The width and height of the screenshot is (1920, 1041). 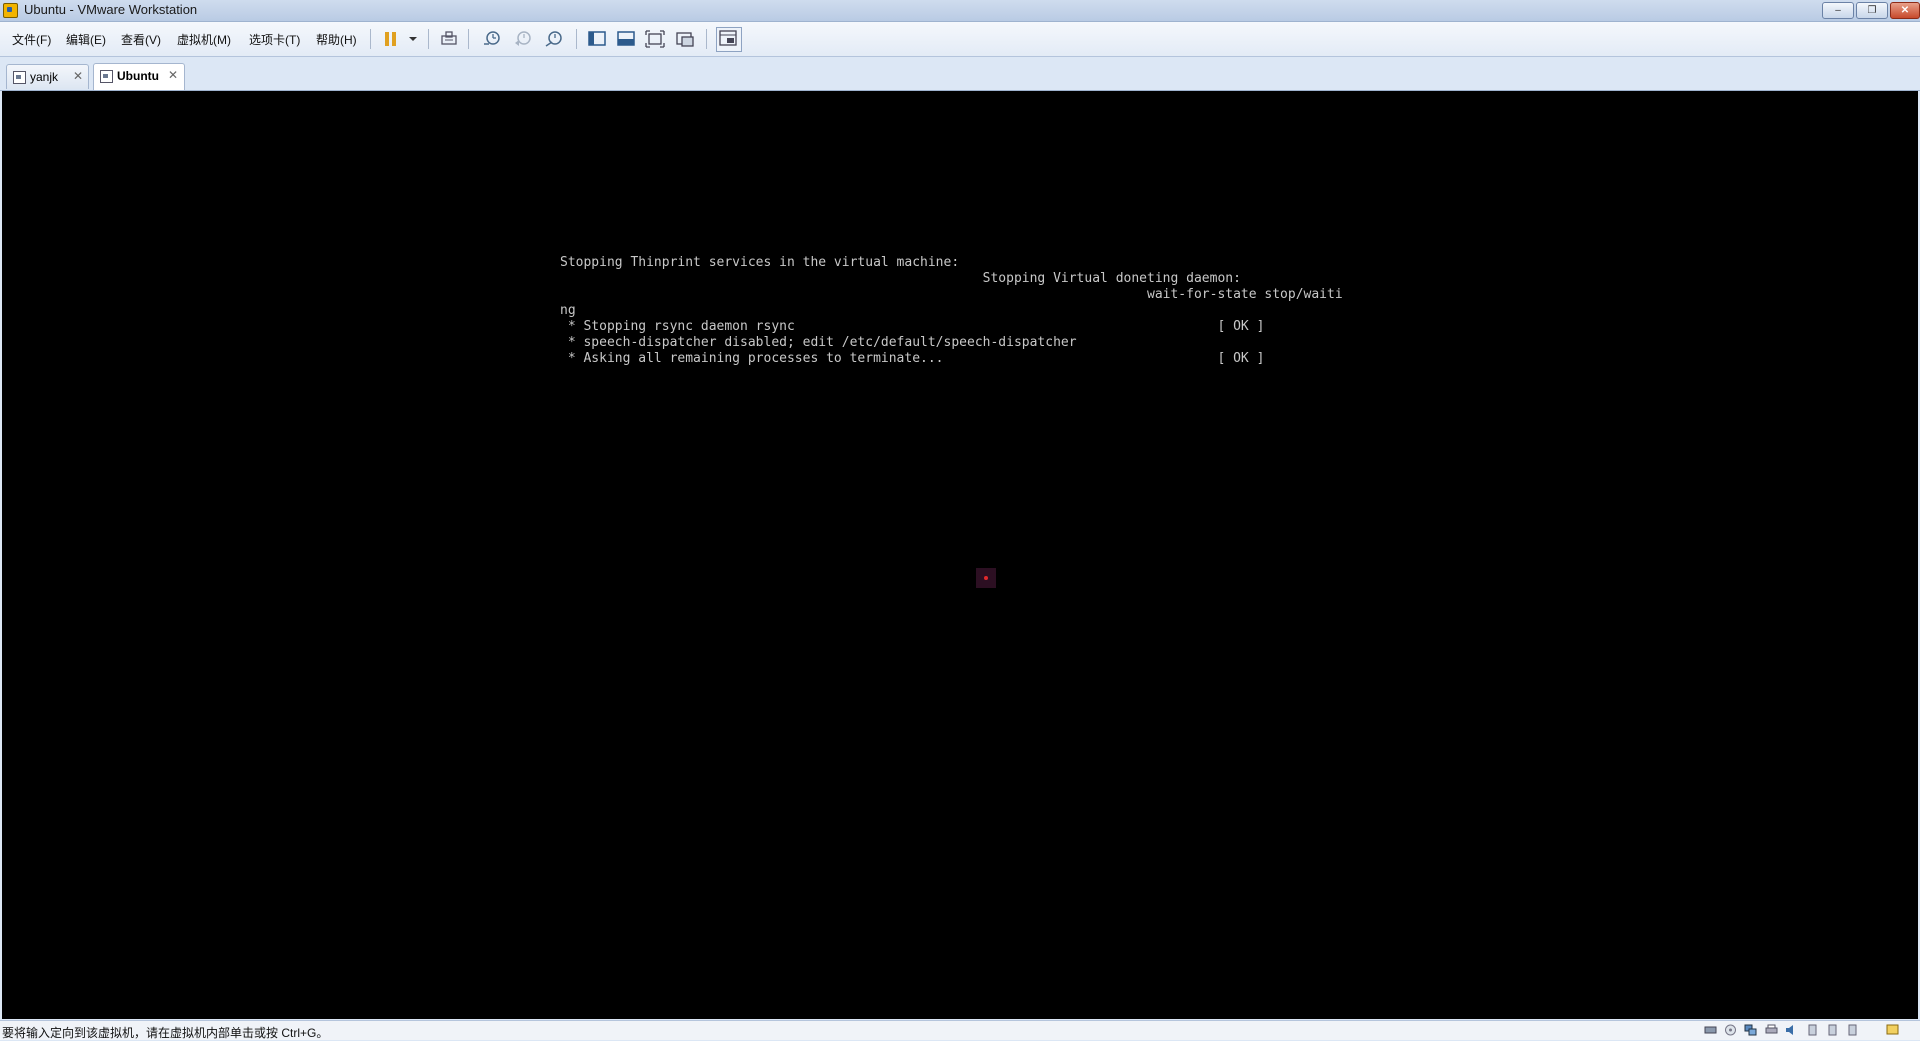 What do you see at coordinates (409, 39) in the screenshot?
I see `dropdown-arrow-icon` at bounding box center [409, 39].